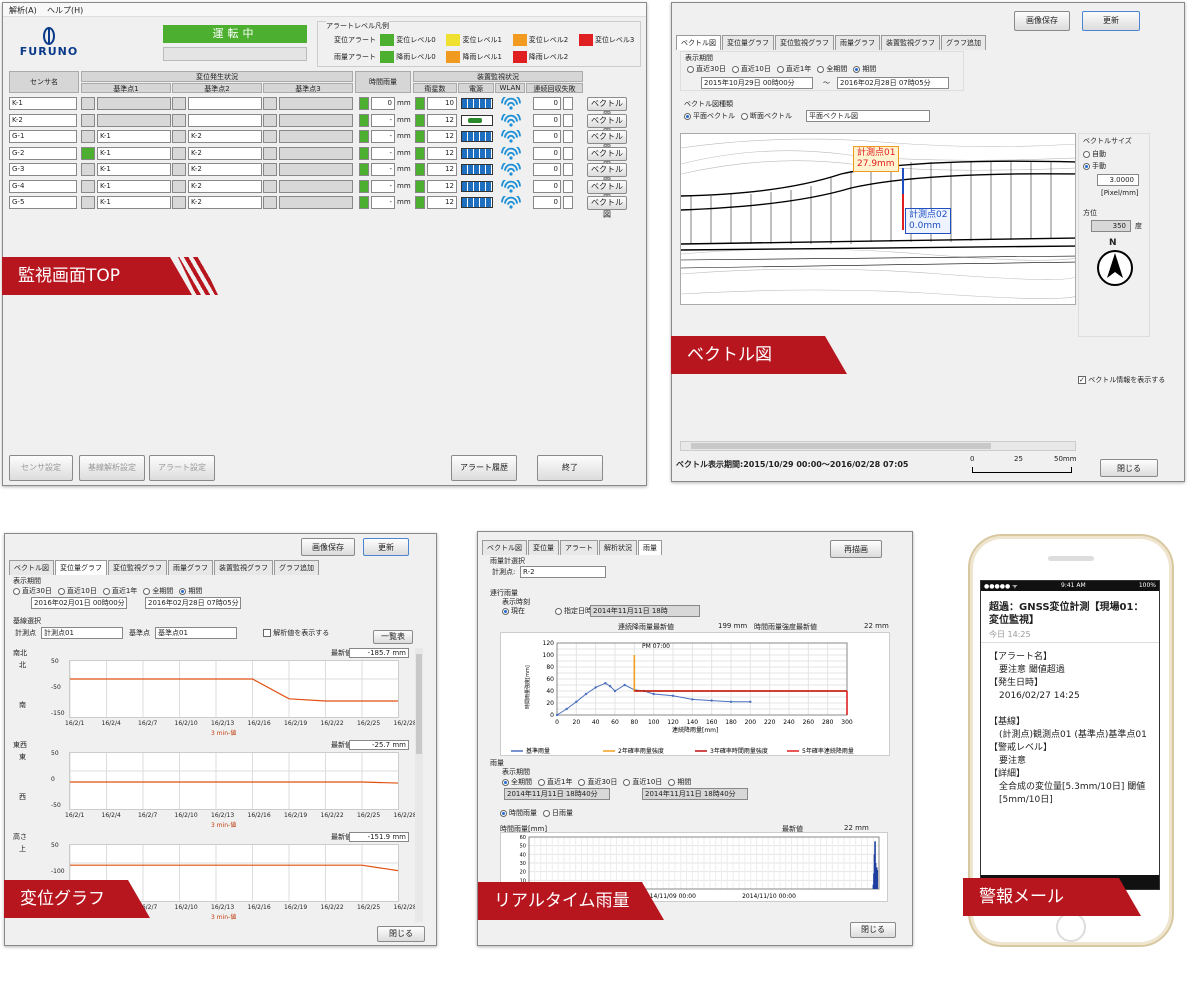 This screenshot has height=988, width=1200. I want to click on tab-alert: アラート, so click(579, 547).